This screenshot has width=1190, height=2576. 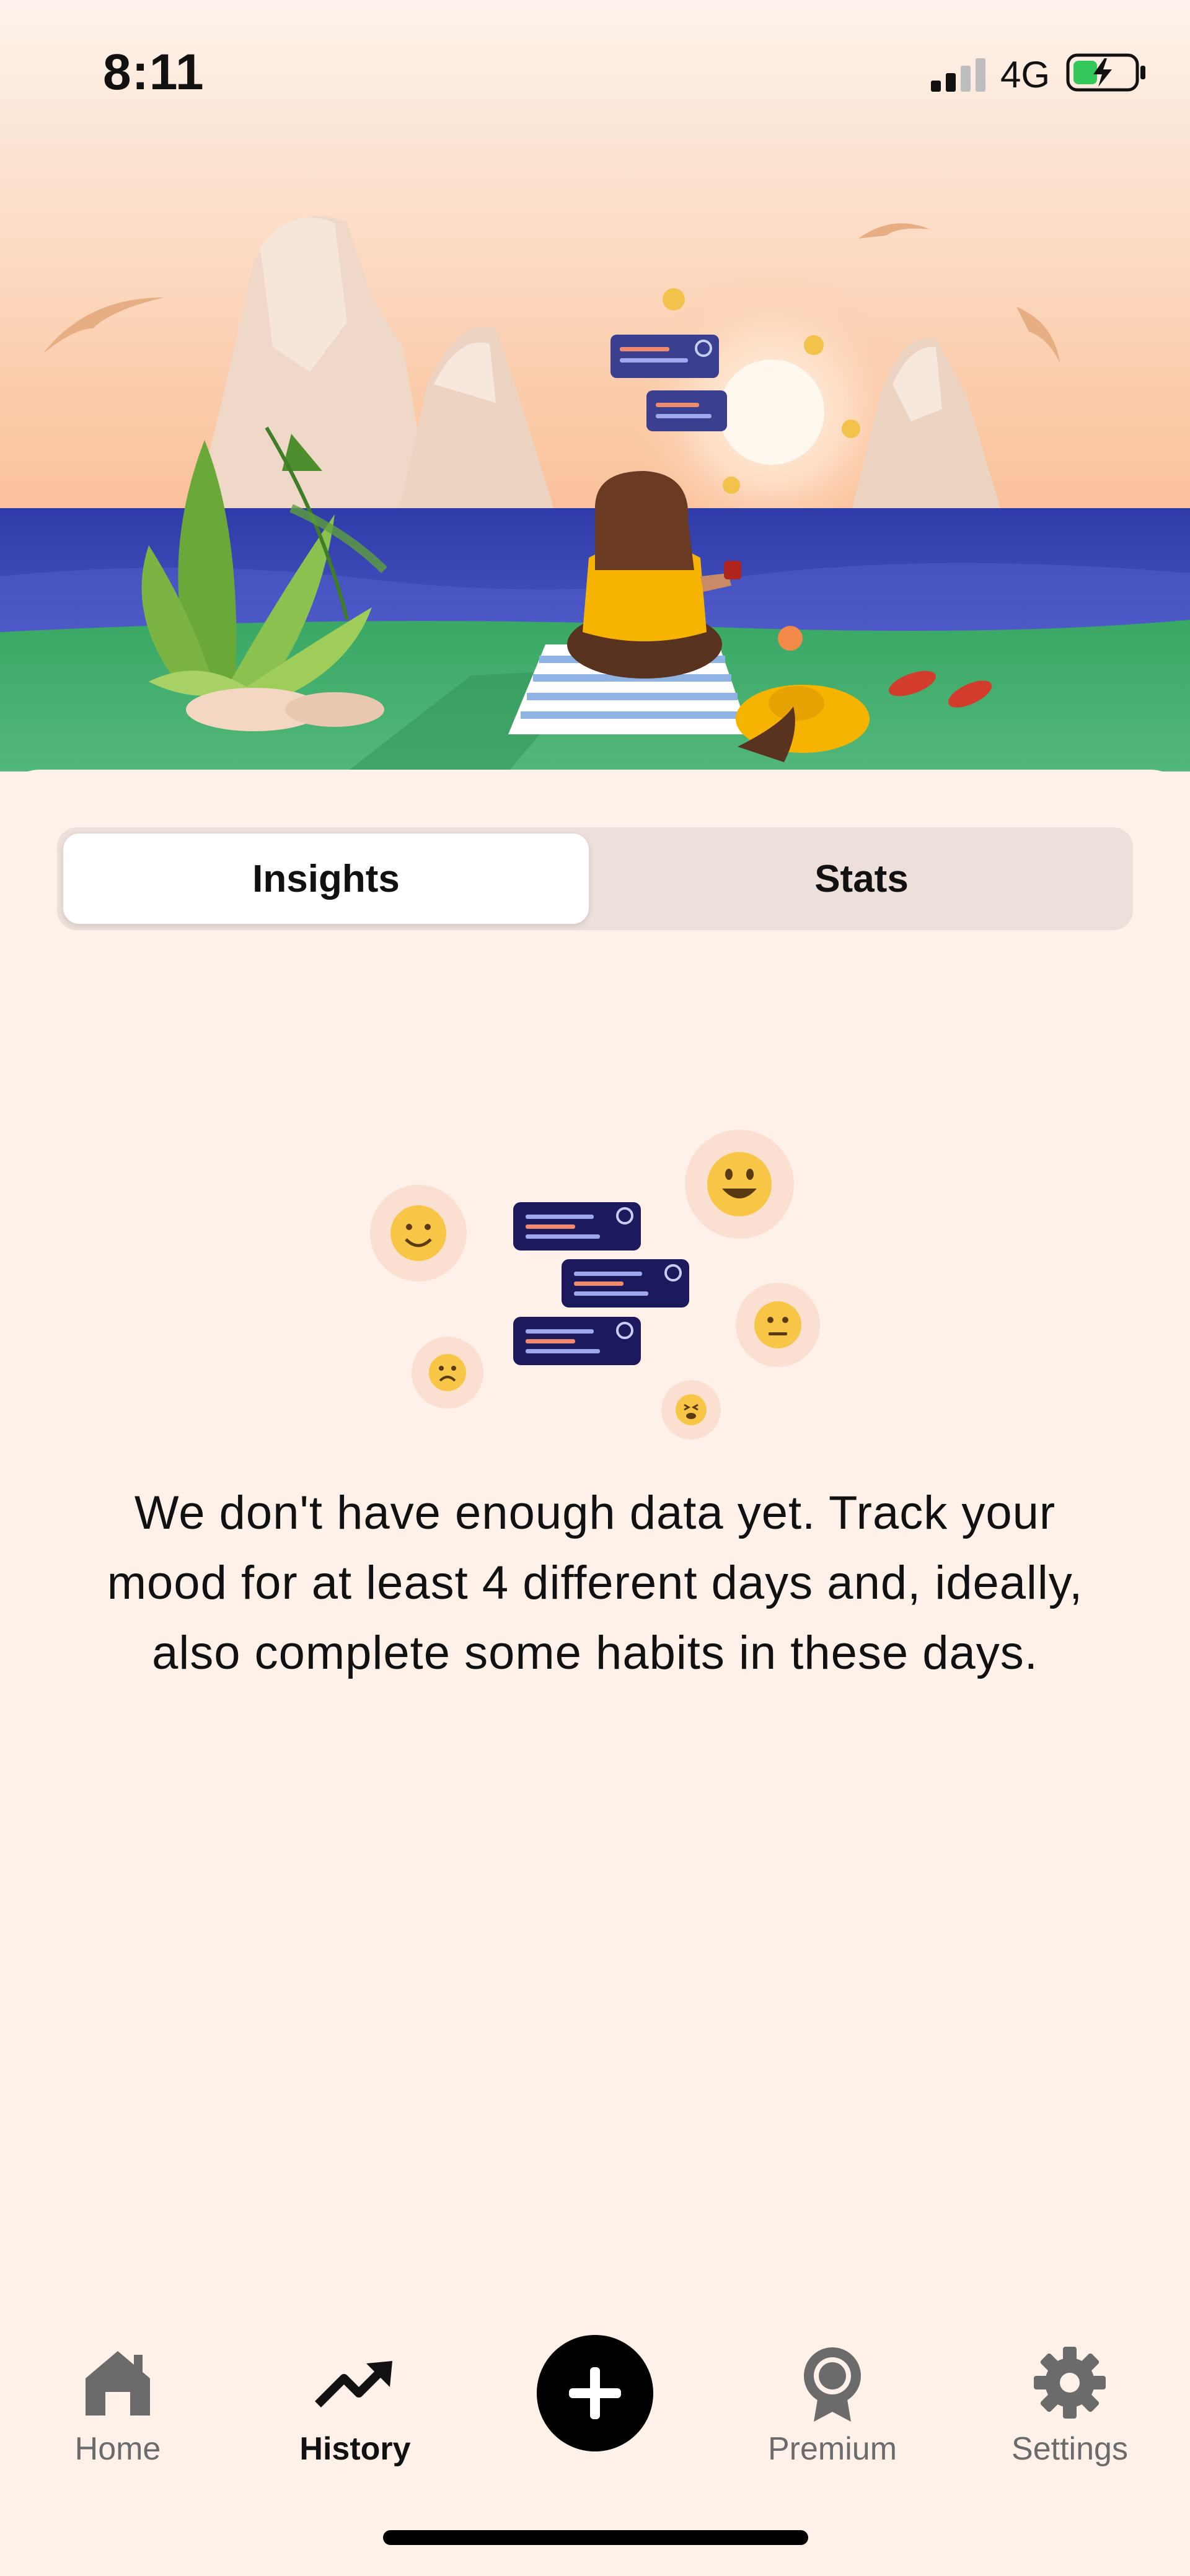 What do you see at coordinates (739, 1184) in the screenshot?
I see `grin-emoji-icon` at bounding box center [739, 1184].